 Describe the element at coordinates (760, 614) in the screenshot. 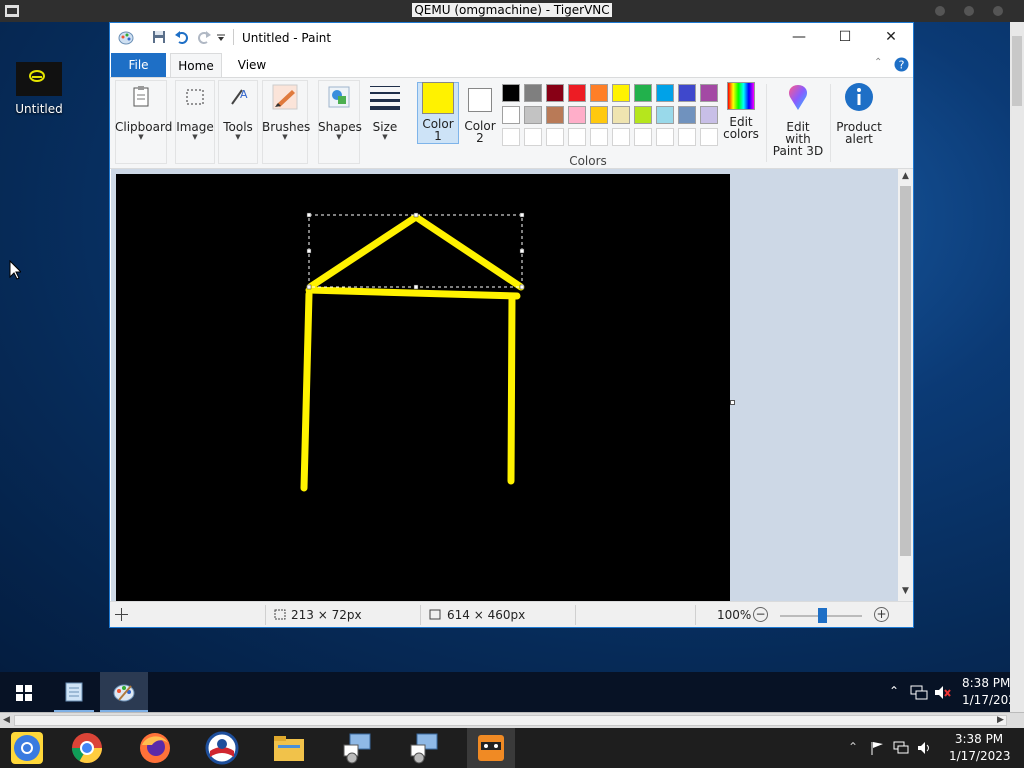

I see `zoom-out-button: −` at that location.